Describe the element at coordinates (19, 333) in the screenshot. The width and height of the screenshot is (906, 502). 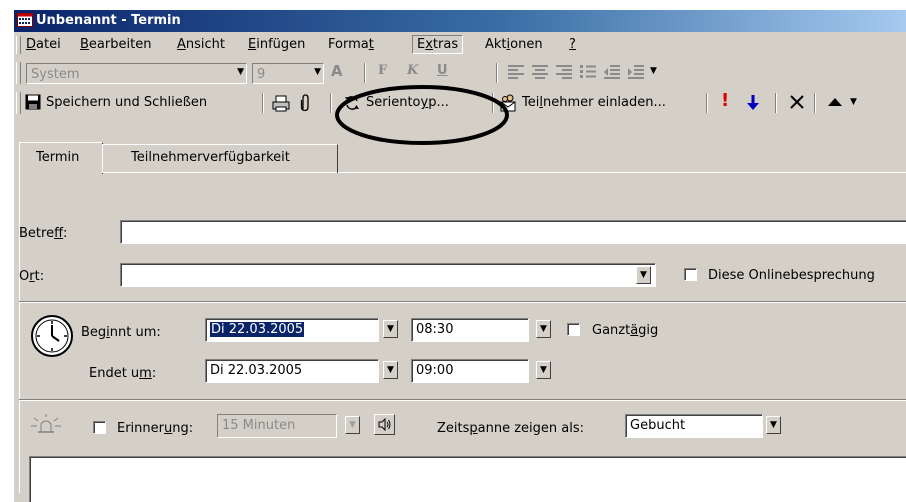
I see `tab-panel-border` at that location.